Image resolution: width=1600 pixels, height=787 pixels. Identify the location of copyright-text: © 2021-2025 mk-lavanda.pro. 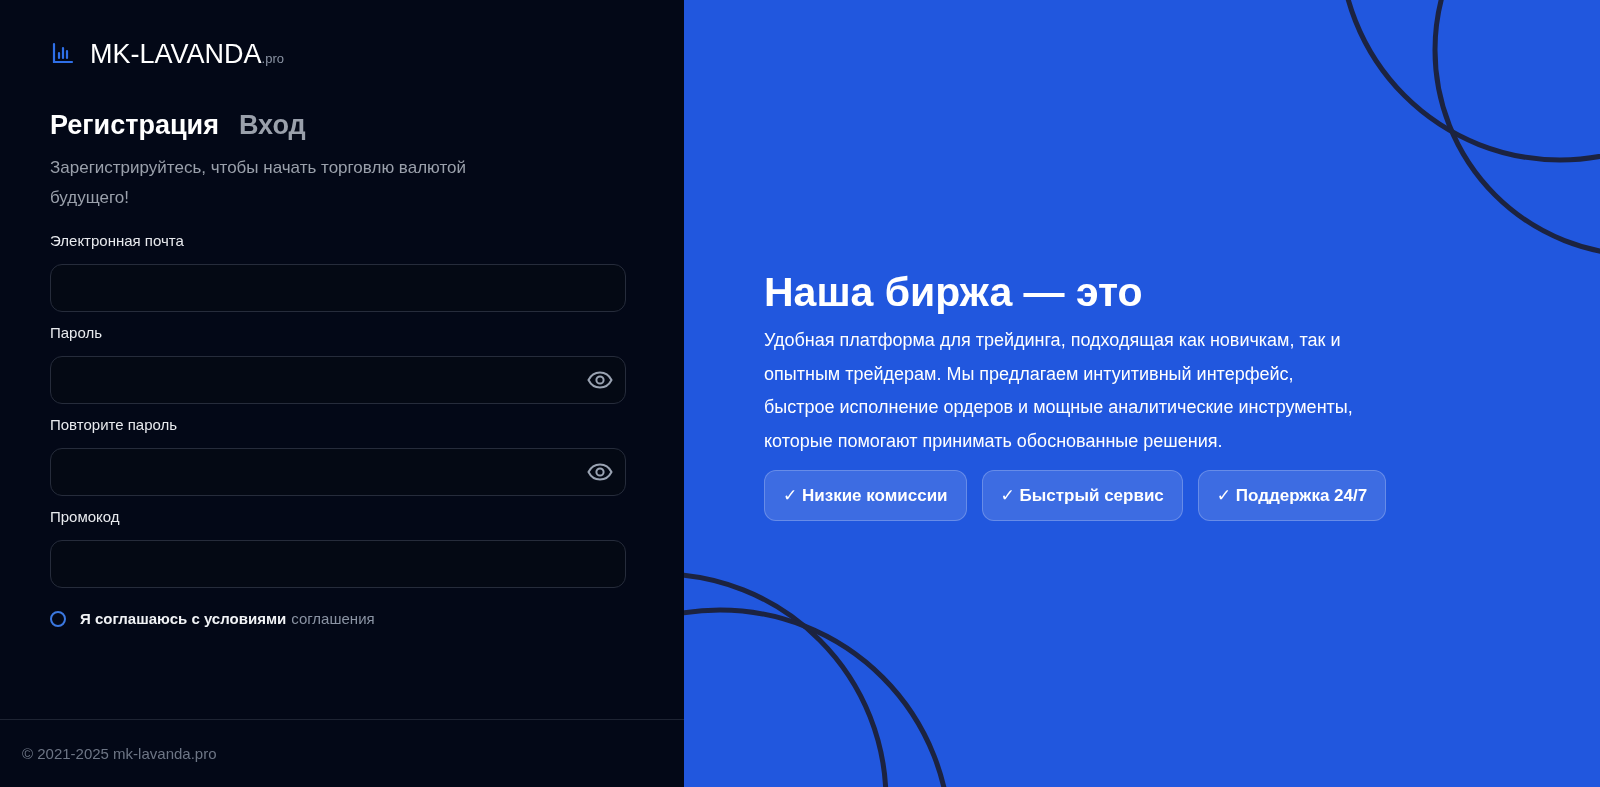
(119, 753).